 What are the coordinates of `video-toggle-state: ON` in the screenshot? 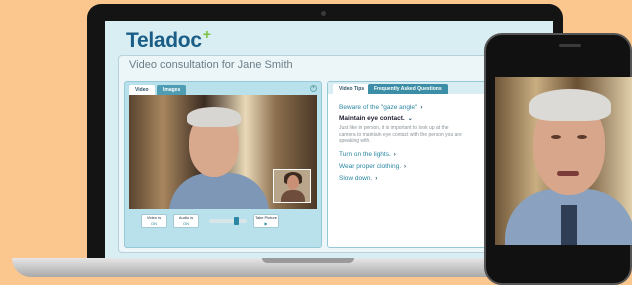 It's located at (154, 223).